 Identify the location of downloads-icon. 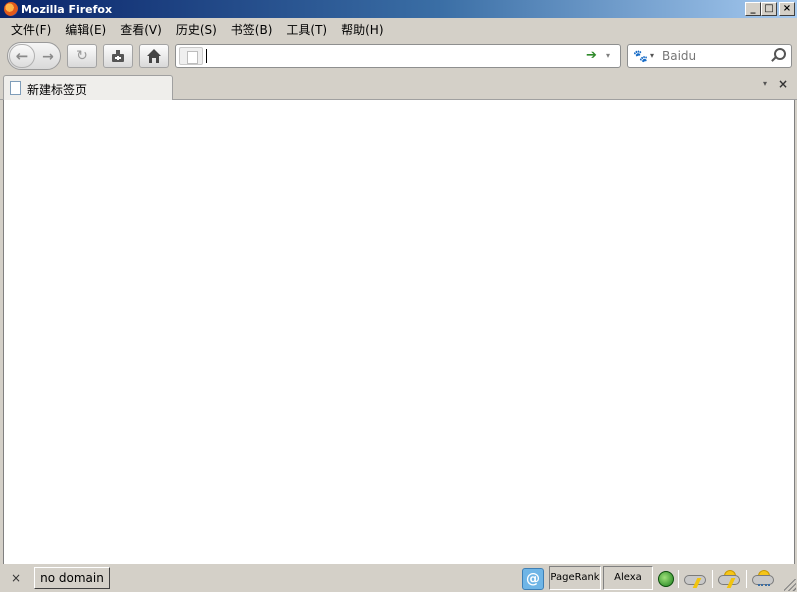
(118, 56).